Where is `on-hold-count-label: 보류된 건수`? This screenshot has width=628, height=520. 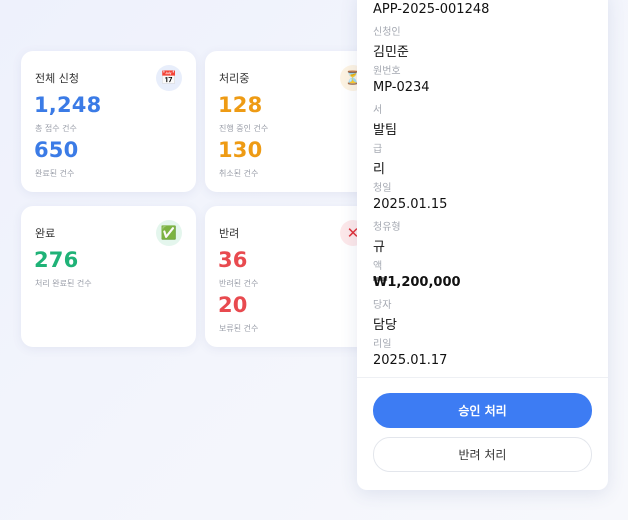
on-hold-count-label: 보류된 건수 is located at coordinates (239, 328).